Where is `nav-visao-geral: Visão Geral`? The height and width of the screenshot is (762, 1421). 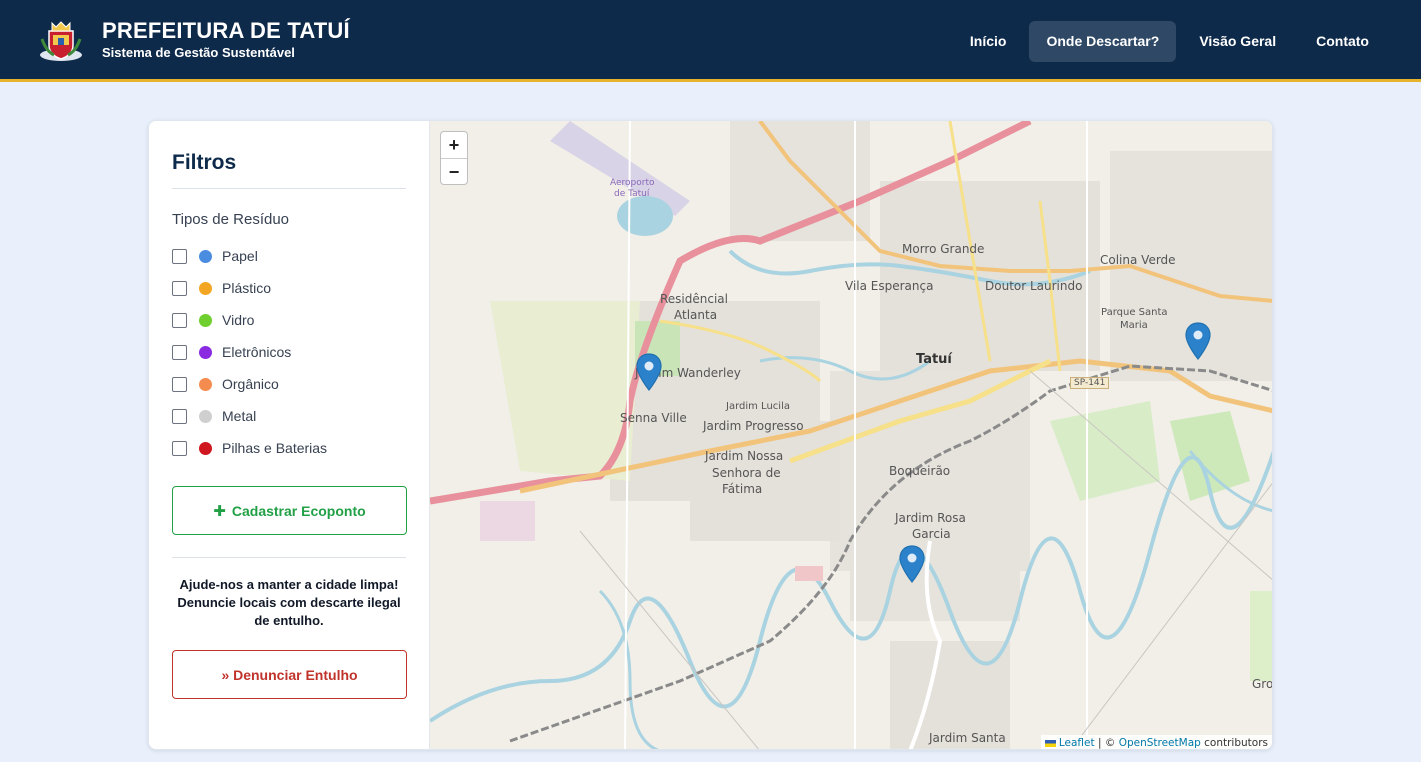 nav-visao-geral: Visão Geral is located at coordinates (1237, 41).